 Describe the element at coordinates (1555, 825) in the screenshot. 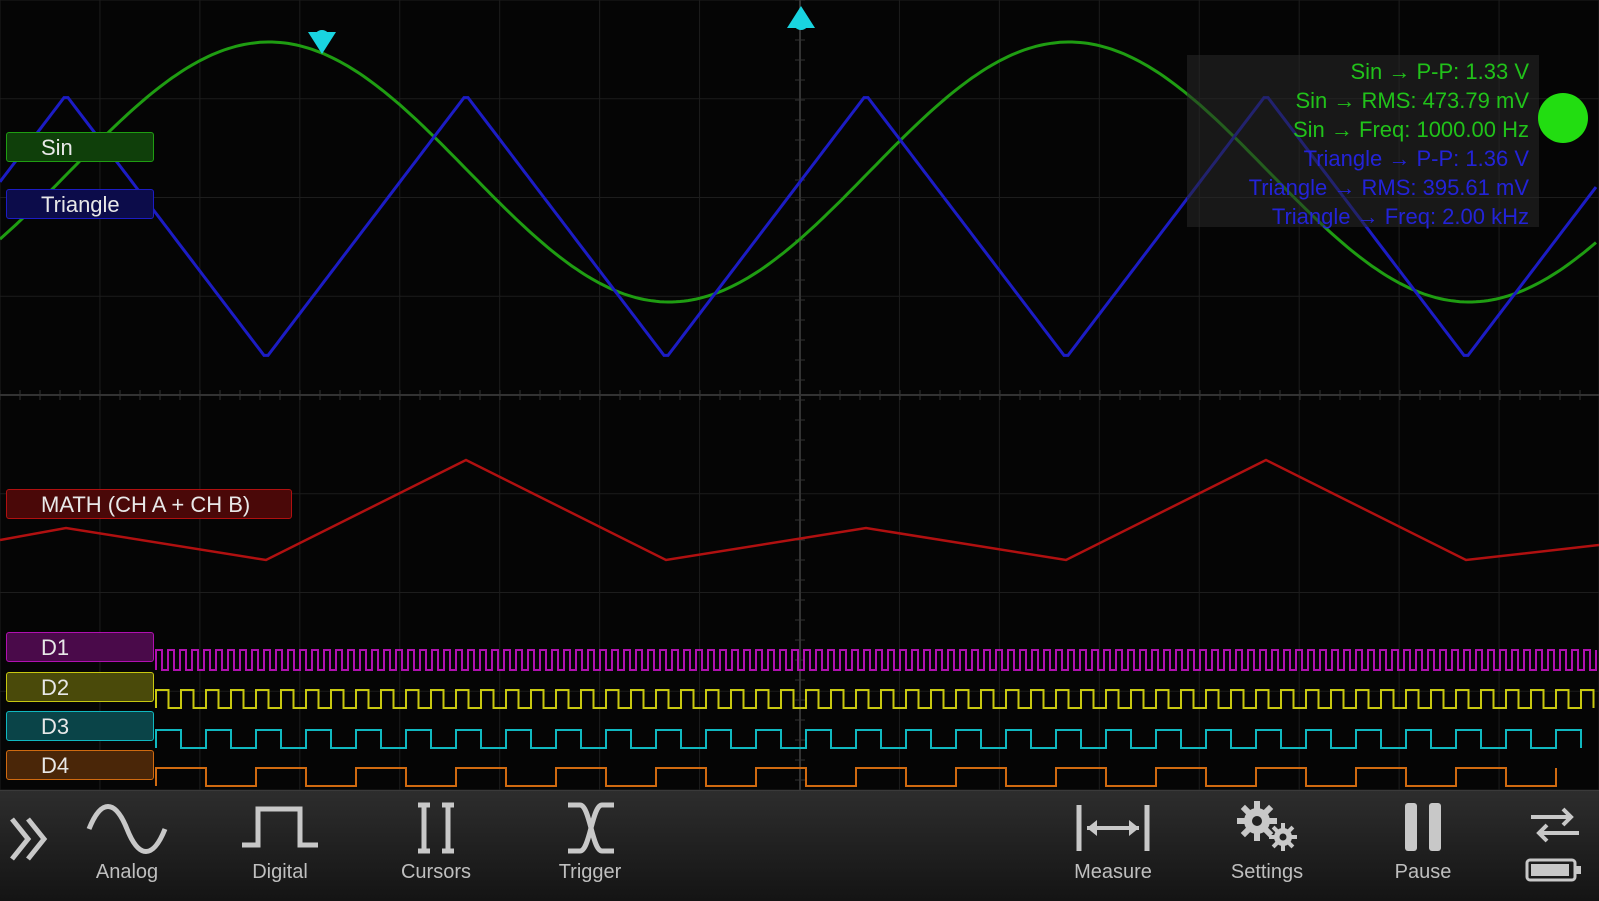

I see `sync-icon` at that location.